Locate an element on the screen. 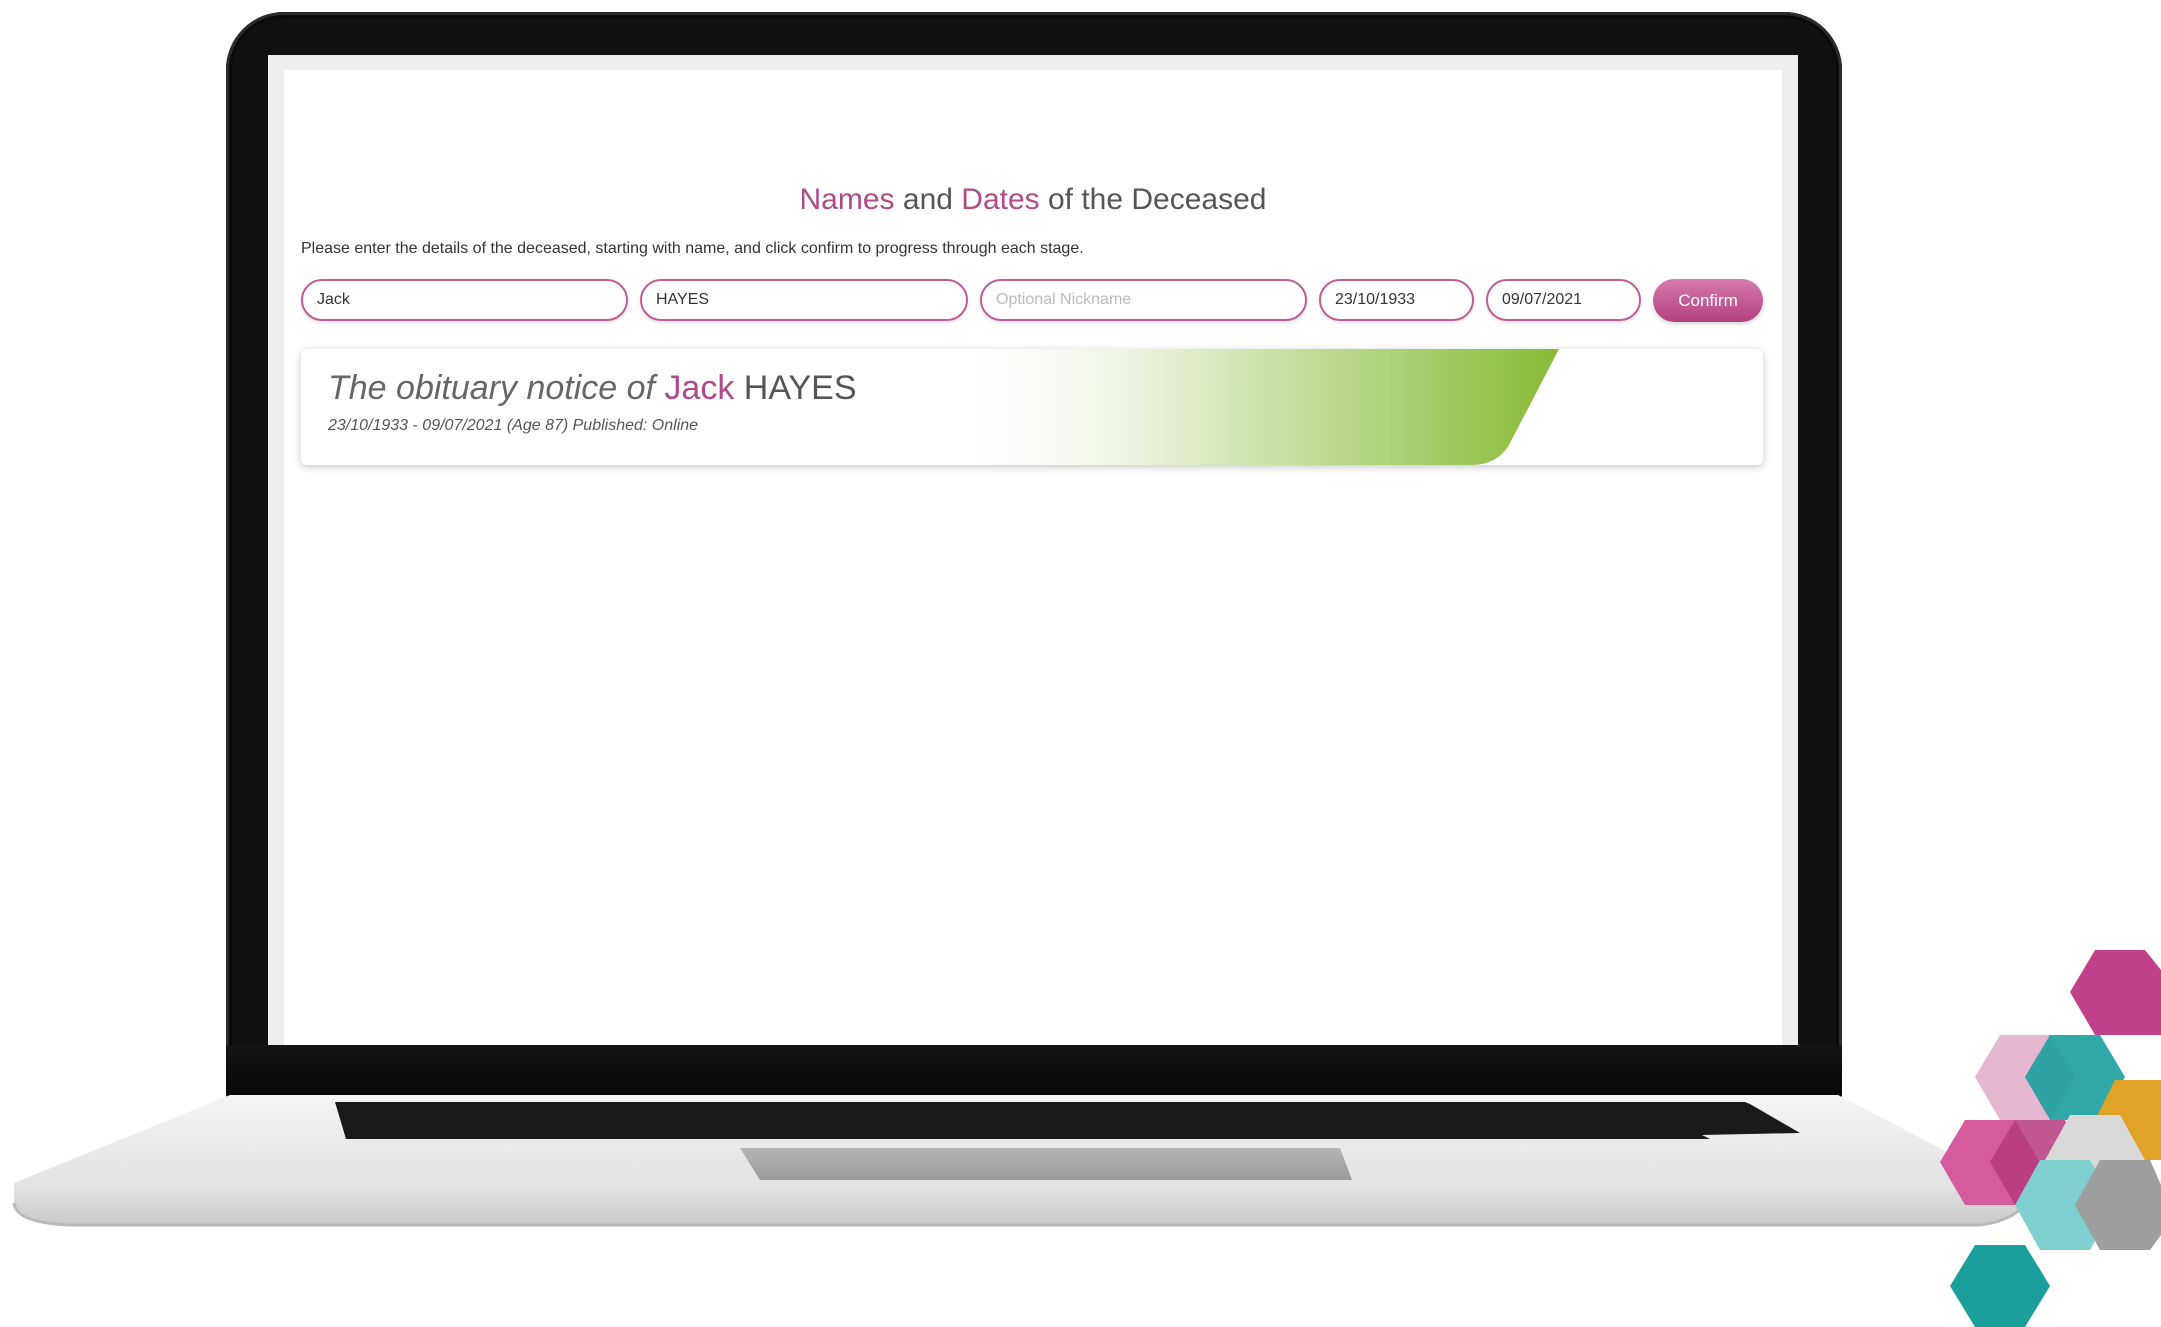 This screenshot has height=1327, width=2161. decorative-hexagons is located at coordinates (2050, 1138).